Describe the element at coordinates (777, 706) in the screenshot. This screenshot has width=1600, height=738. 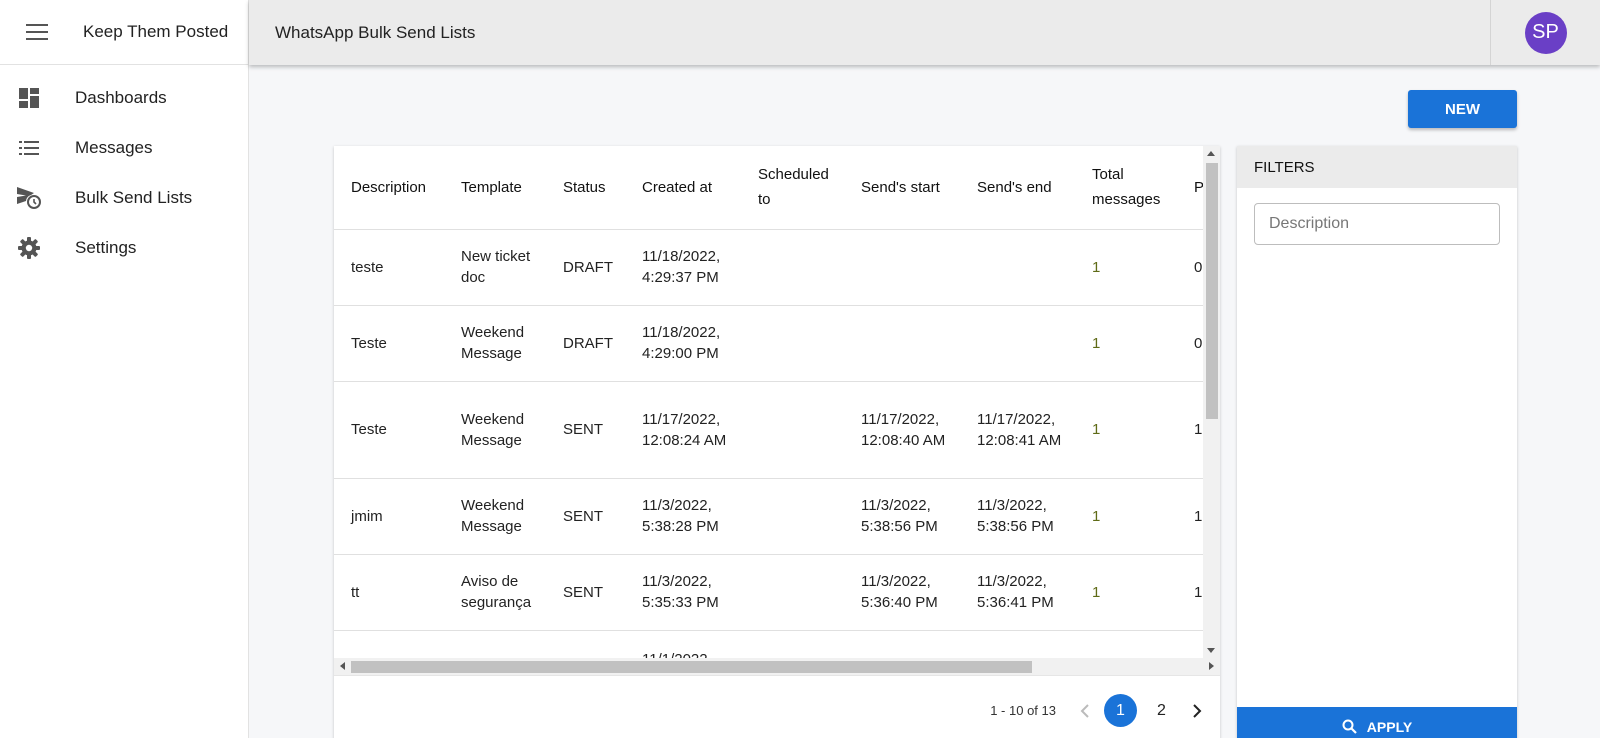
I see `pagination: 1 - 10 of 13 1 2` at that location.